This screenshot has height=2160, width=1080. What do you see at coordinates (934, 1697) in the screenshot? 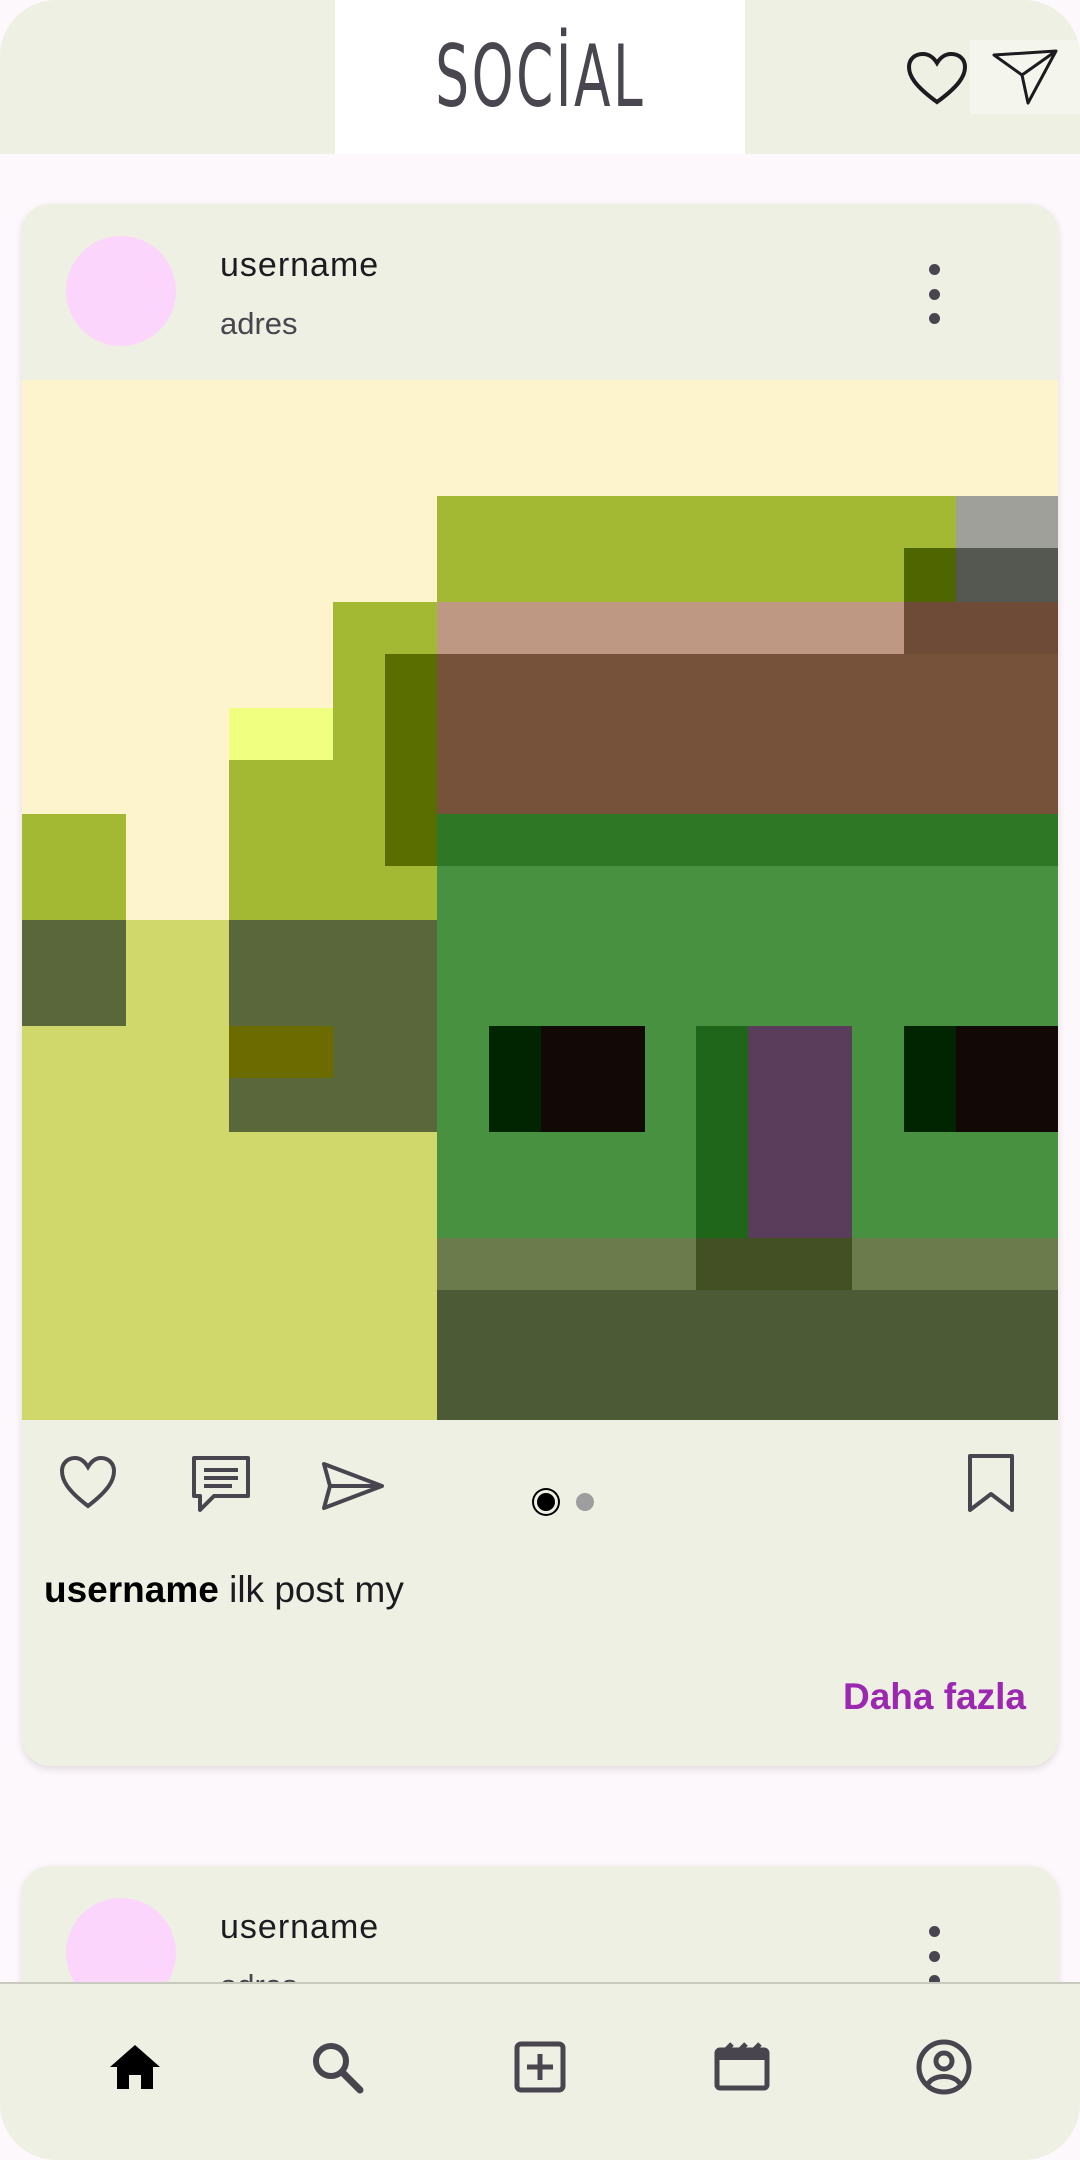
I see `more-link: Daha fazla` at bounding box center [934, 1697].